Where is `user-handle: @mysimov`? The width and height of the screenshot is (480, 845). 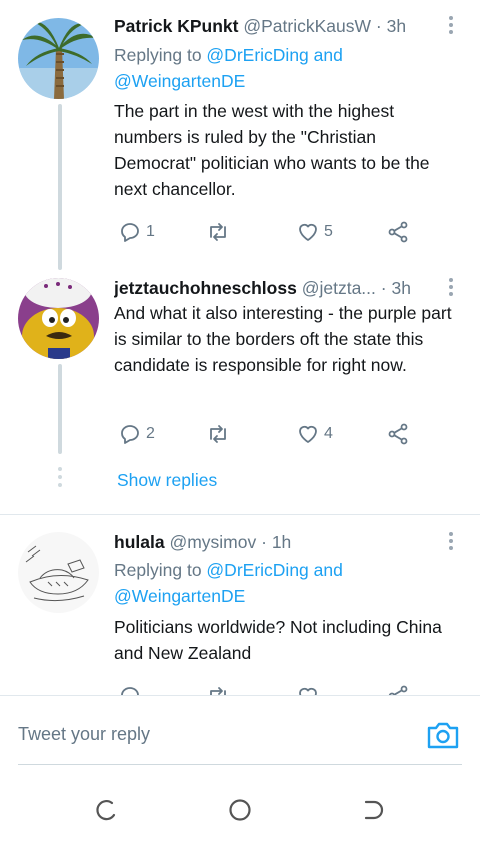
user-handle: @mysimov is located at coordinates (212, 542).